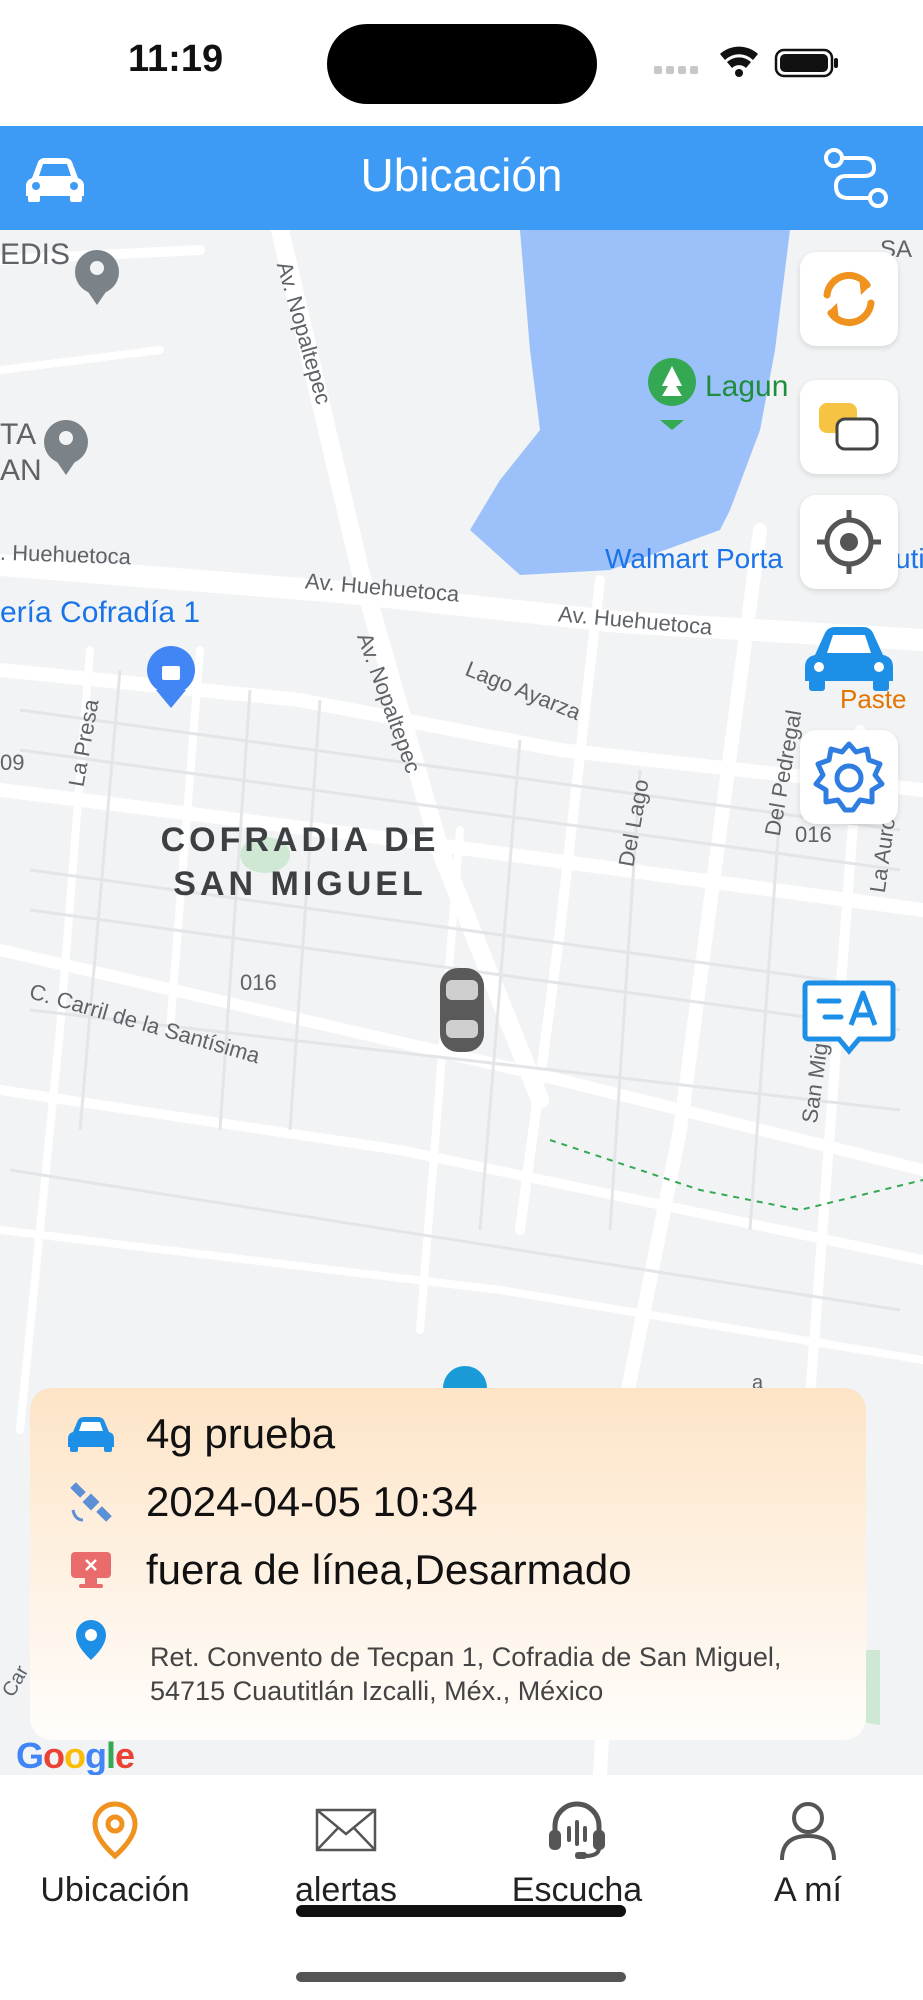 The height and width of the screenshot is (2000, 923). What do you see at coordinates (21, 470) in the screenshot?
I see `map-label: AN` at bounding box center [21, 470].